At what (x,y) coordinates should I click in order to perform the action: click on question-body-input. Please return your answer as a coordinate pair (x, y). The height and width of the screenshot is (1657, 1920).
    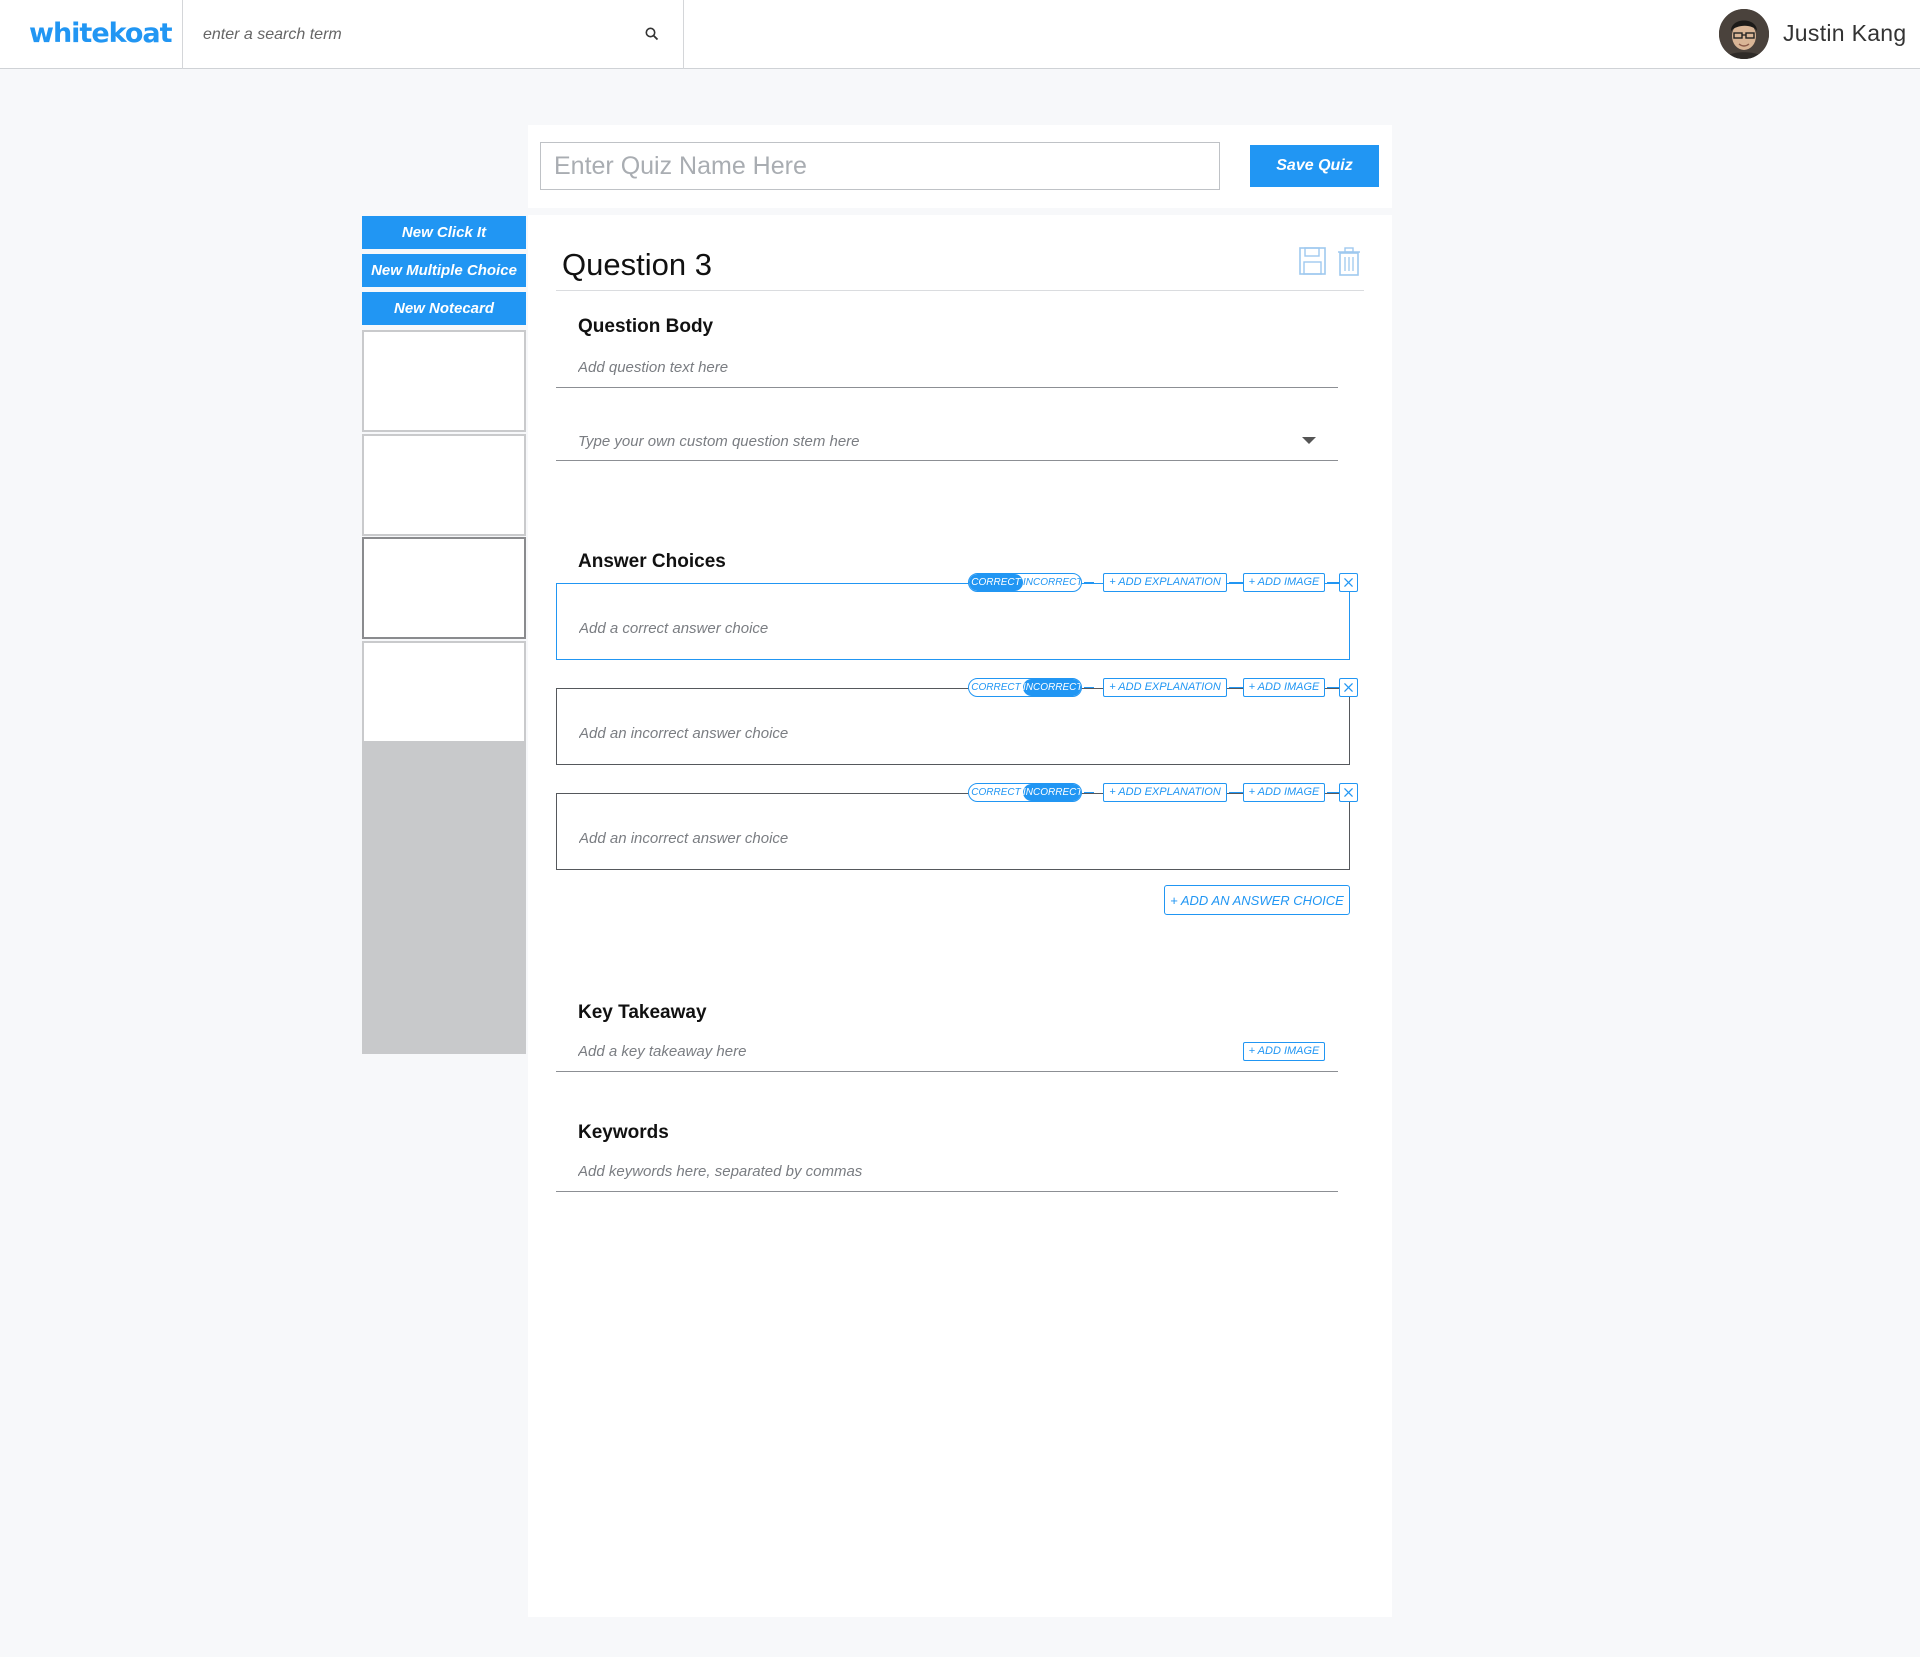
    Looking at the image, I should click on (947, 368).